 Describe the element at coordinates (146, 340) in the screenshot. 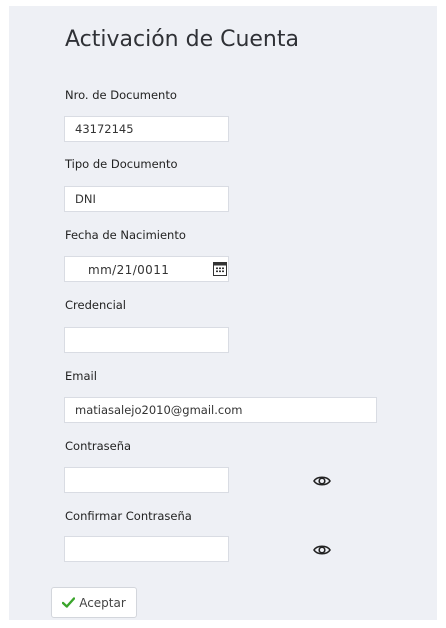

I see `credencial-input` at that location.